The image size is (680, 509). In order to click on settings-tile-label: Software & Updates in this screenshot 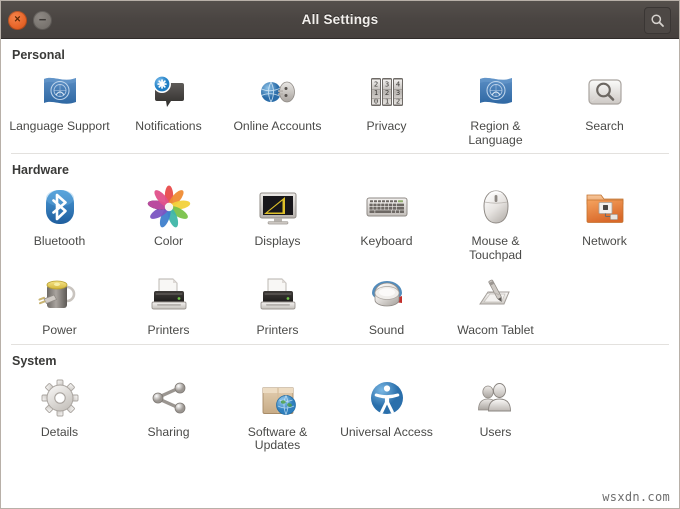, I will do `click(277, 438)`.